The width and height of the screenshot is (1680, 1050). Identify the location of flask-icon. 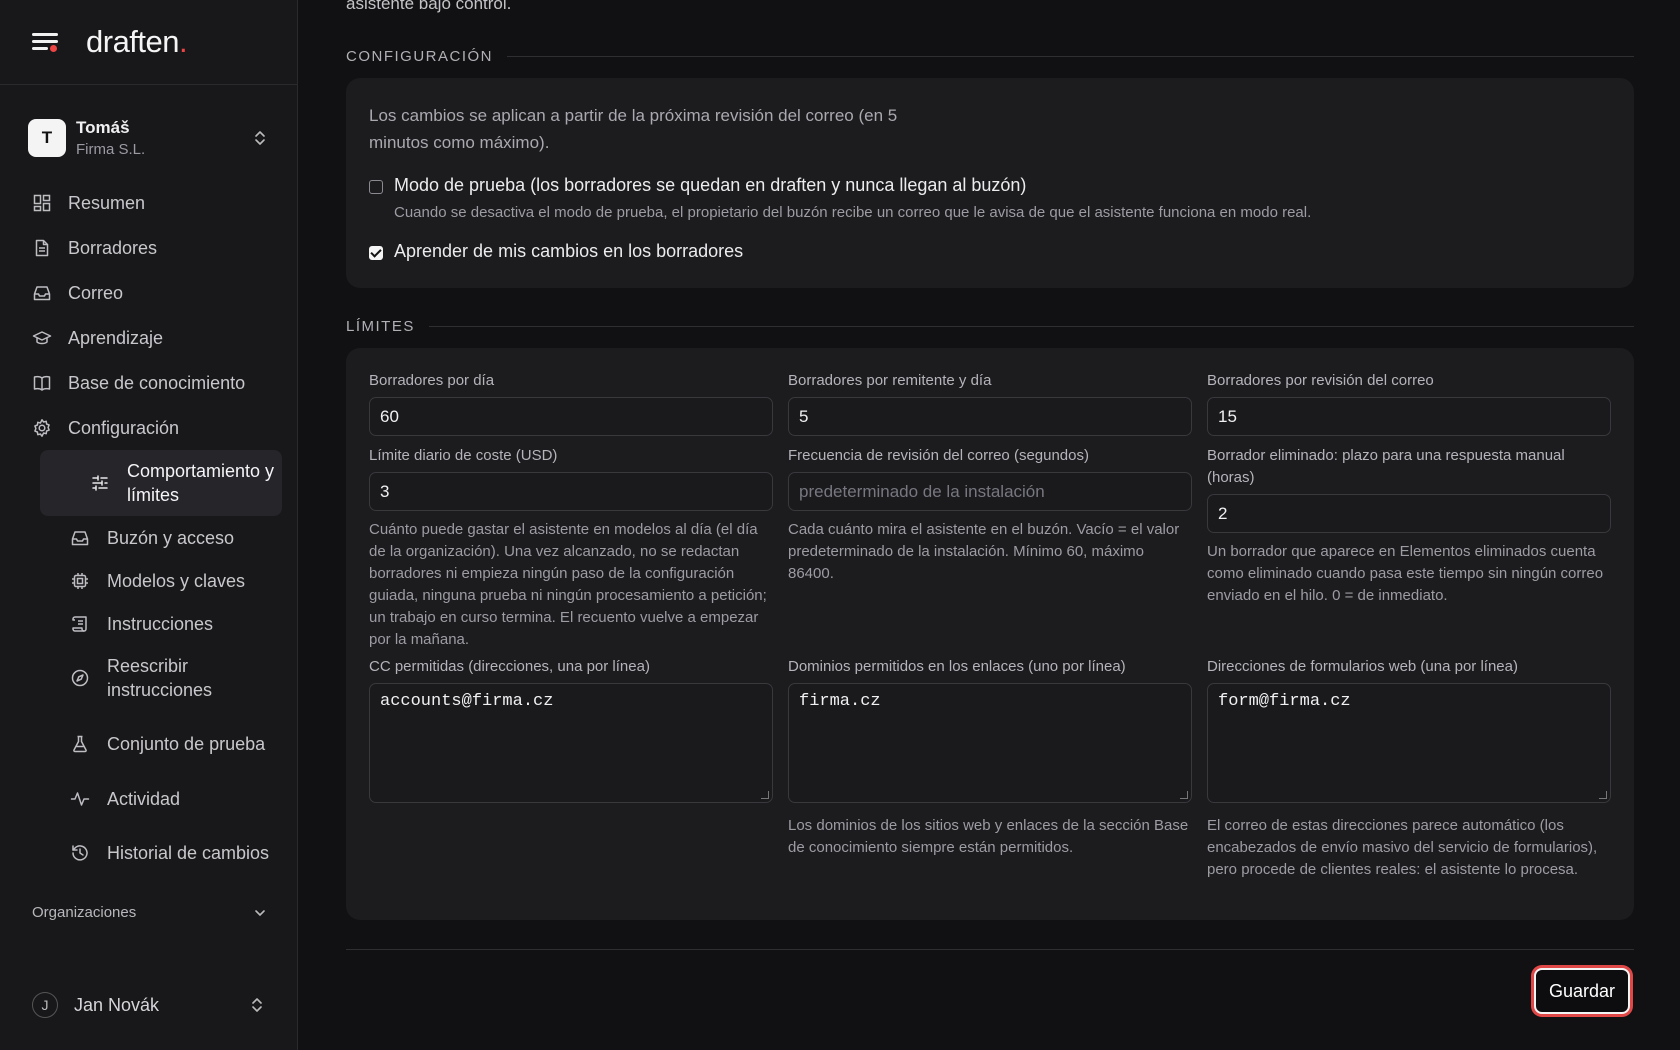
(80, 744).